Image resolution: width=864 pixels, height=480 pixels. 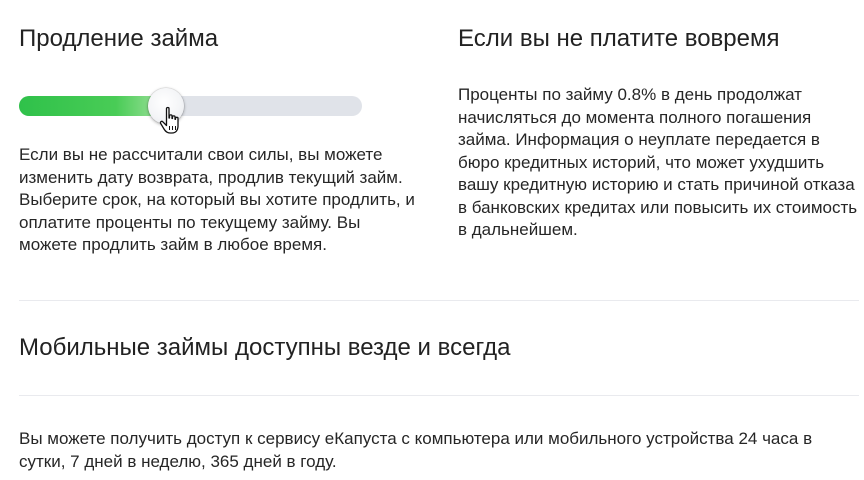 I want to click on extension-title: Продление займа, so click(x=119, y=38).